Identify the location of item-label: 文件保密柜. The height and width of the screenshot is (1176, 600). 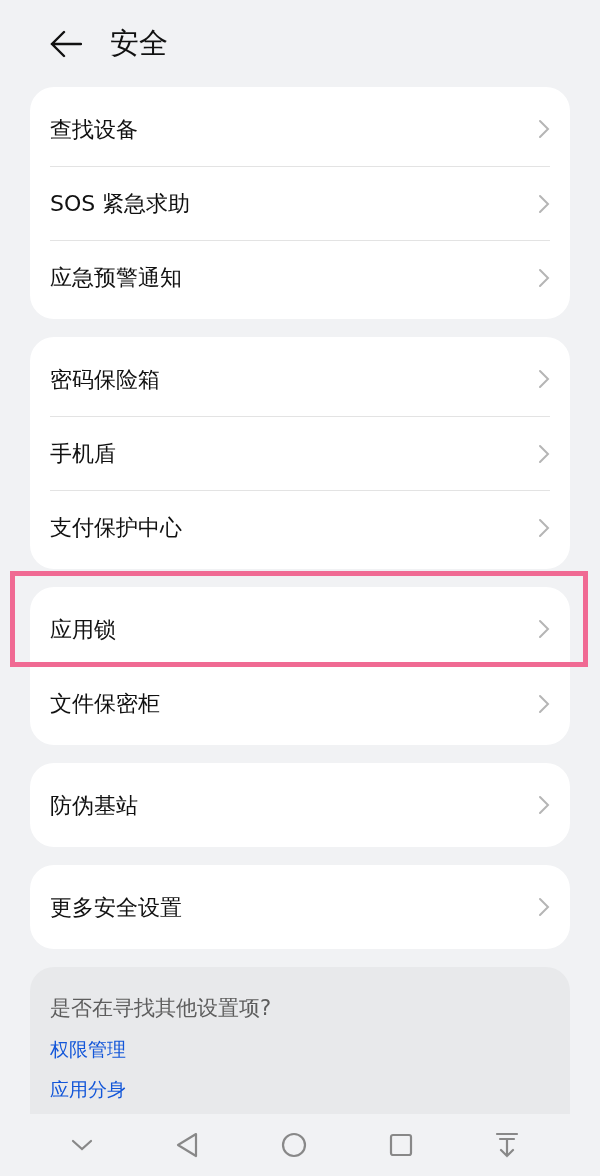
(105, 704).